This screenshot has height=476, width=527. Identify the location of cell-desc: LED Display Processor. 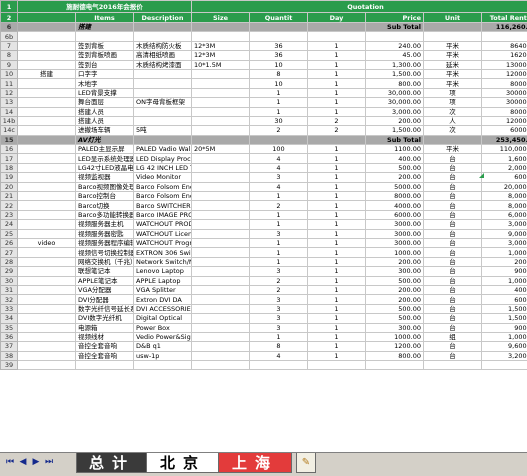
(163, 158).